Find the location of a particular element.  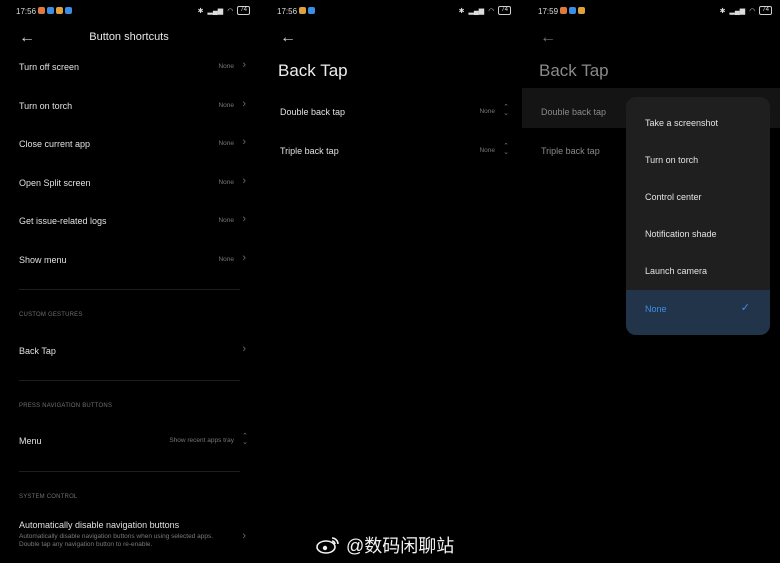

section-header-navigation: PRESS NAVIGATION BUTTONS is located at coordinates (66, 406).